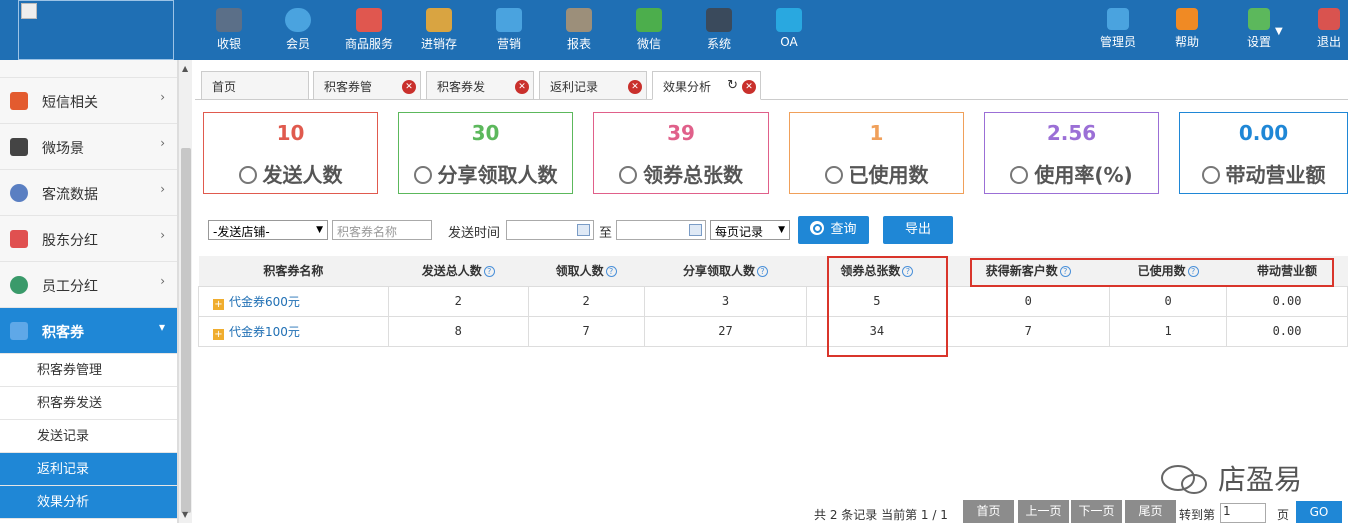 This screenshot has height=523, width=1348. What do you see at coordinates (88, 436) in the screenshot?
I see `sidebar-sub-send-record: 发送记录` at bounding box center [88, 436].